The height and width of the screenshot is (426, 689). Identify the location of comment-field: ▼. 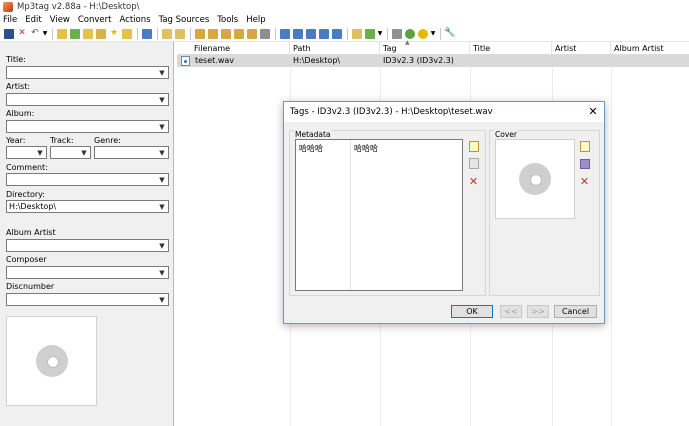
(87, 179).